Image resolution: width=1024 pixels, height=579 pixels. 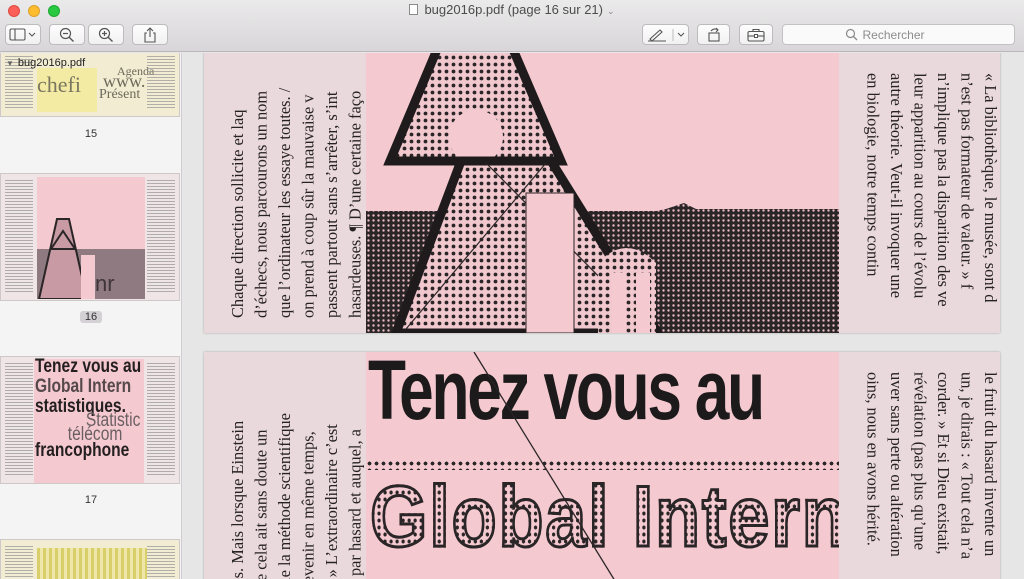 I want to click on window-title-text: bug2016p.pdf (page 16 sur 21), so click(x=513, y=9).